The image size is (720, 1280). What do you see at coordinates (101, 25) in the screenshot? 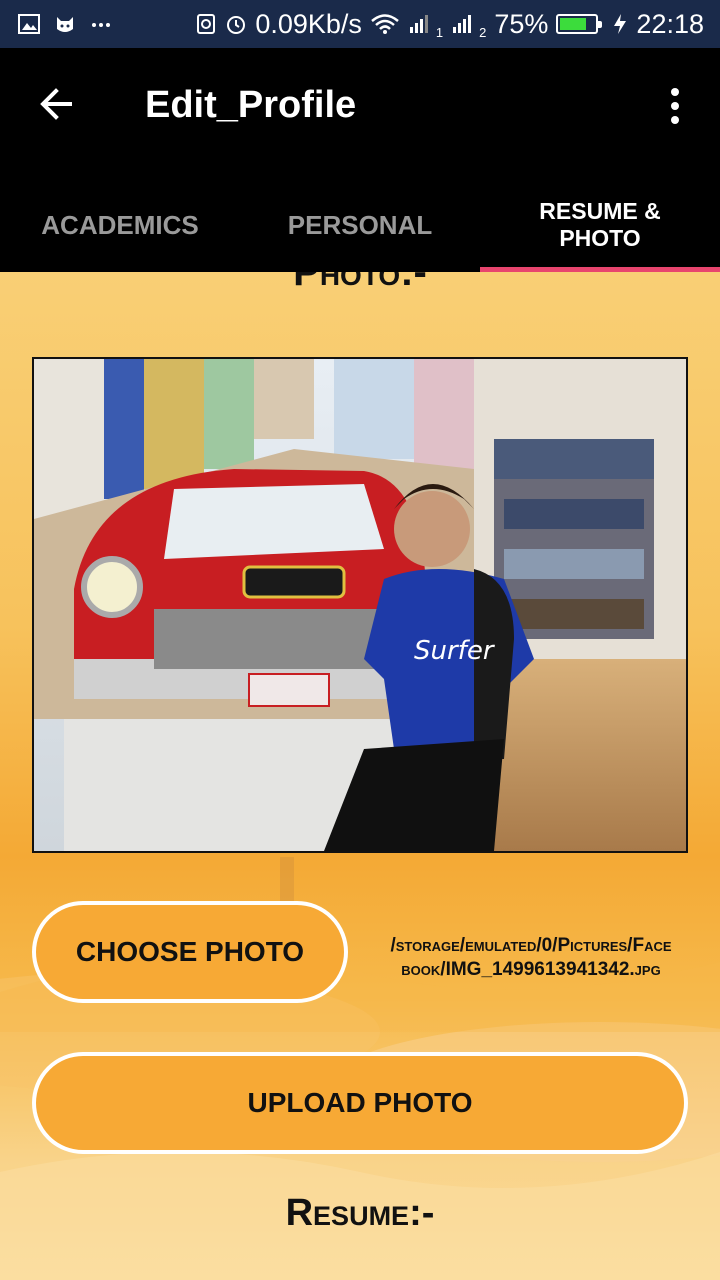
I see `more-dots-icon` at bounding box center [101, 25].